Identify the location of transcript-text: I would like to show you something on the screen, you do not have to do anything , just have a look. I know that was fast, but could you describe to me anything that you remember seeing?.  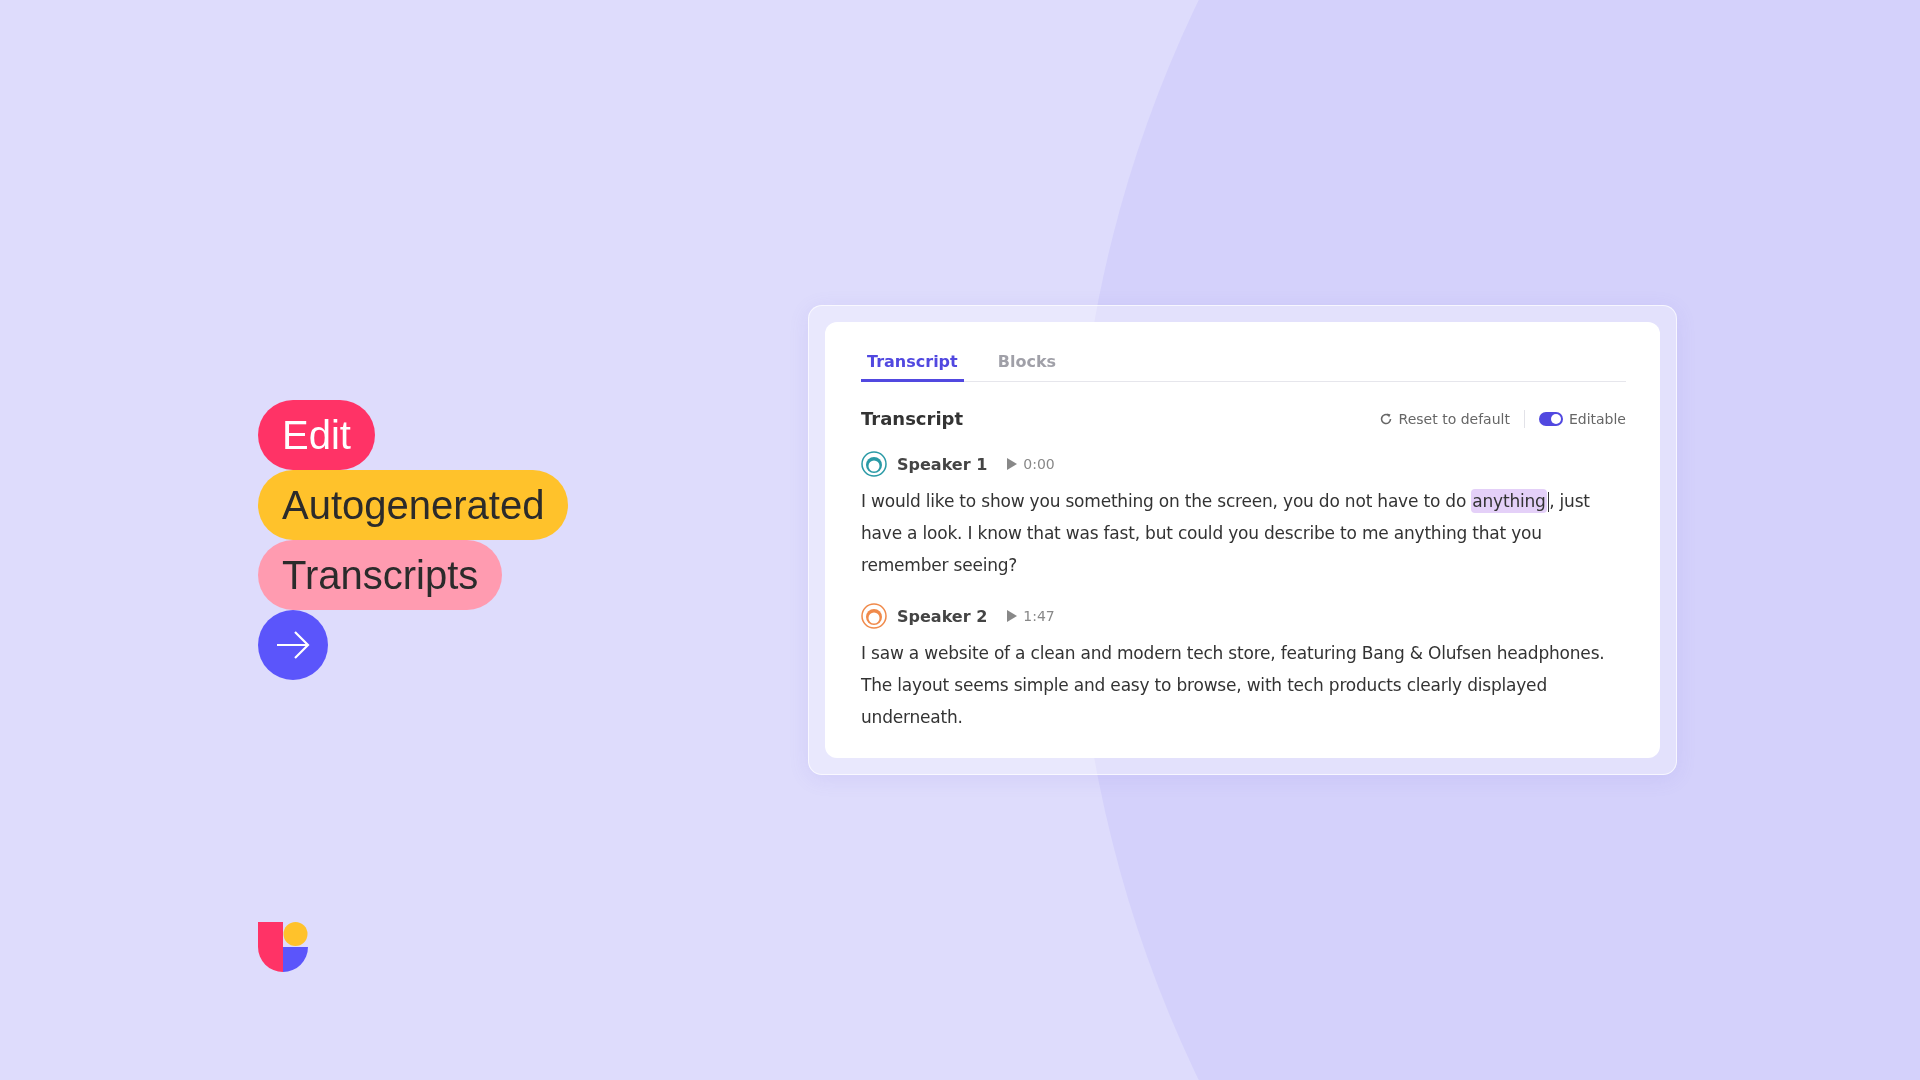
(1226, 532).